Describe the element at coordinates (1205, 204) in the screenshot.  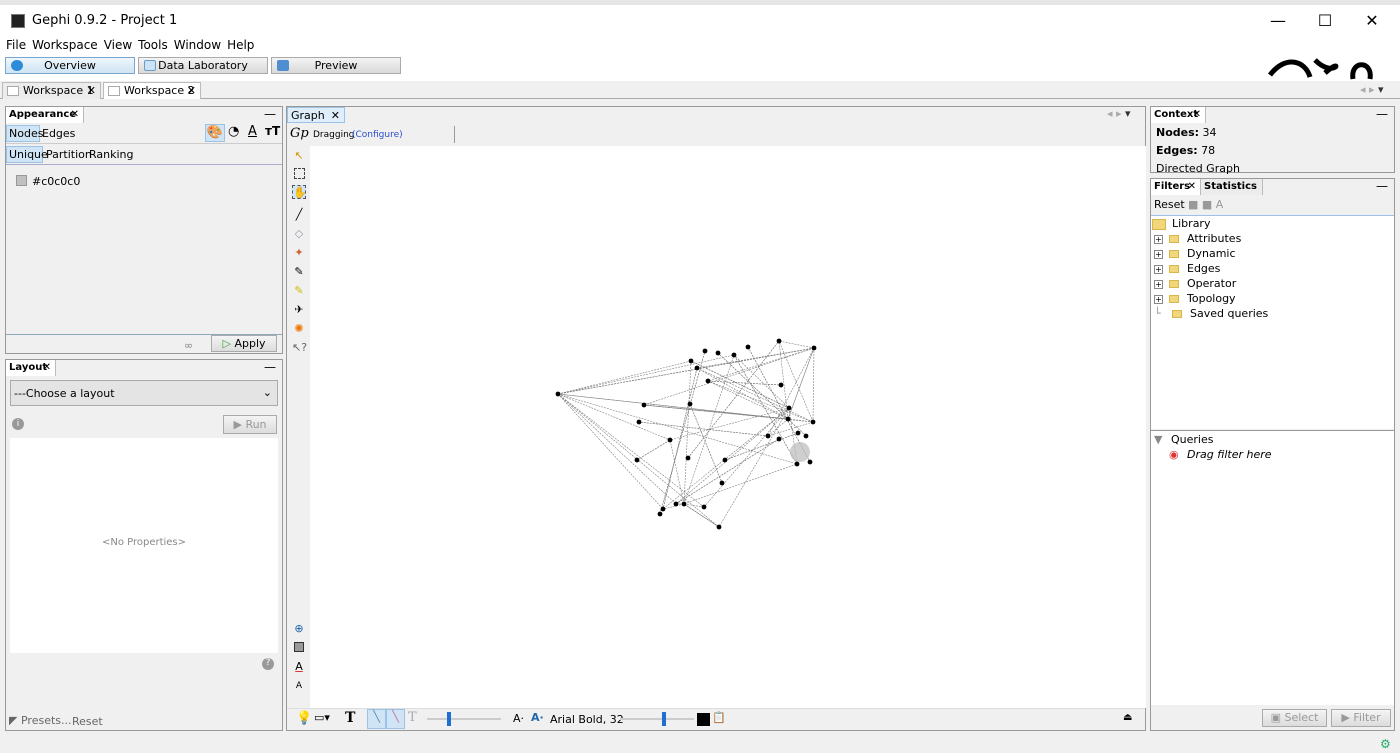
I see `filter-toolbar-icons: ■ ■ A` at that location.